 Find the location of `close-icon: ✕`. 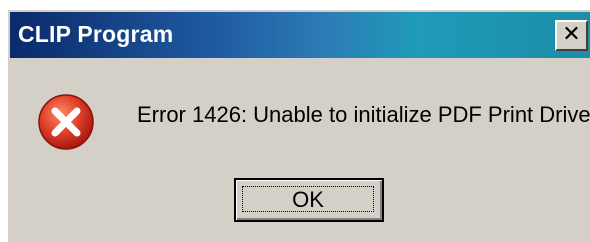

close-icon: ✕ is located at coordinates (571, 34).